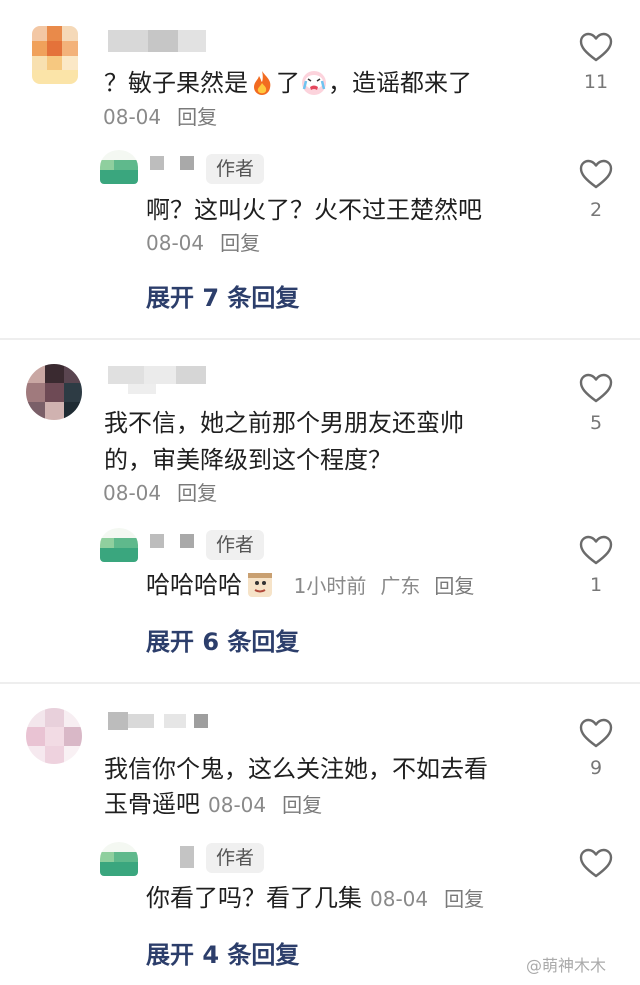 The height and width of the screenshot is (985, 640). What do you see at coordinates (262, 83) in the screenshot?
I see `fire-emoji-icon` at bounding box center [262, 83].